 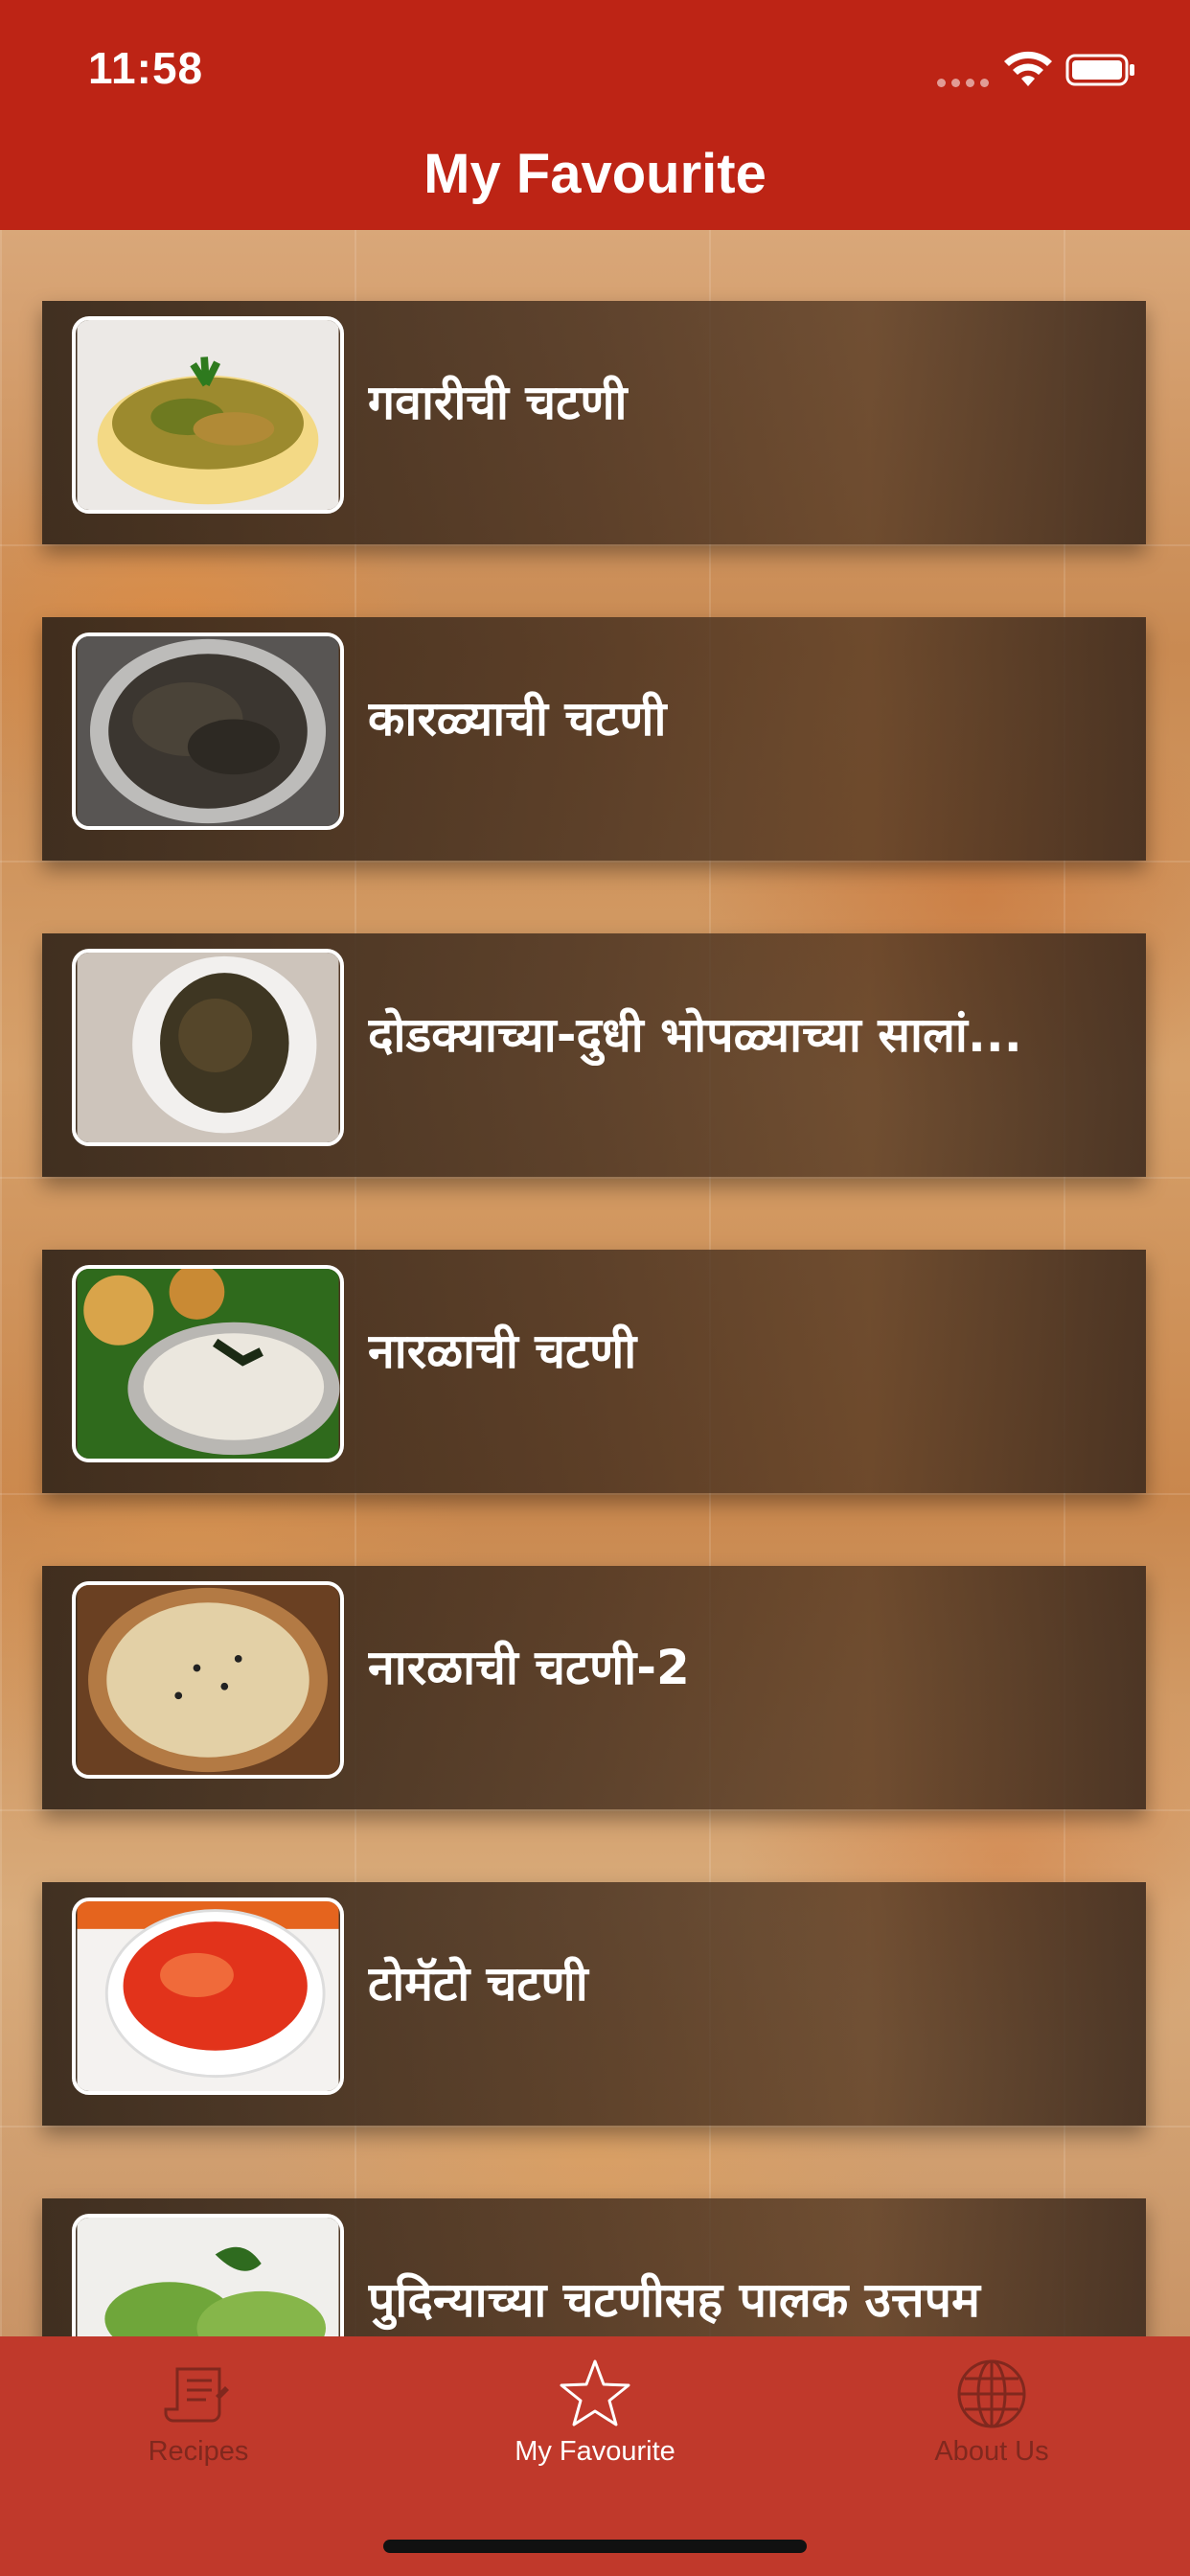 I want to click on recipe-row: गवारीची चटणी, so click(x=594, y=422).